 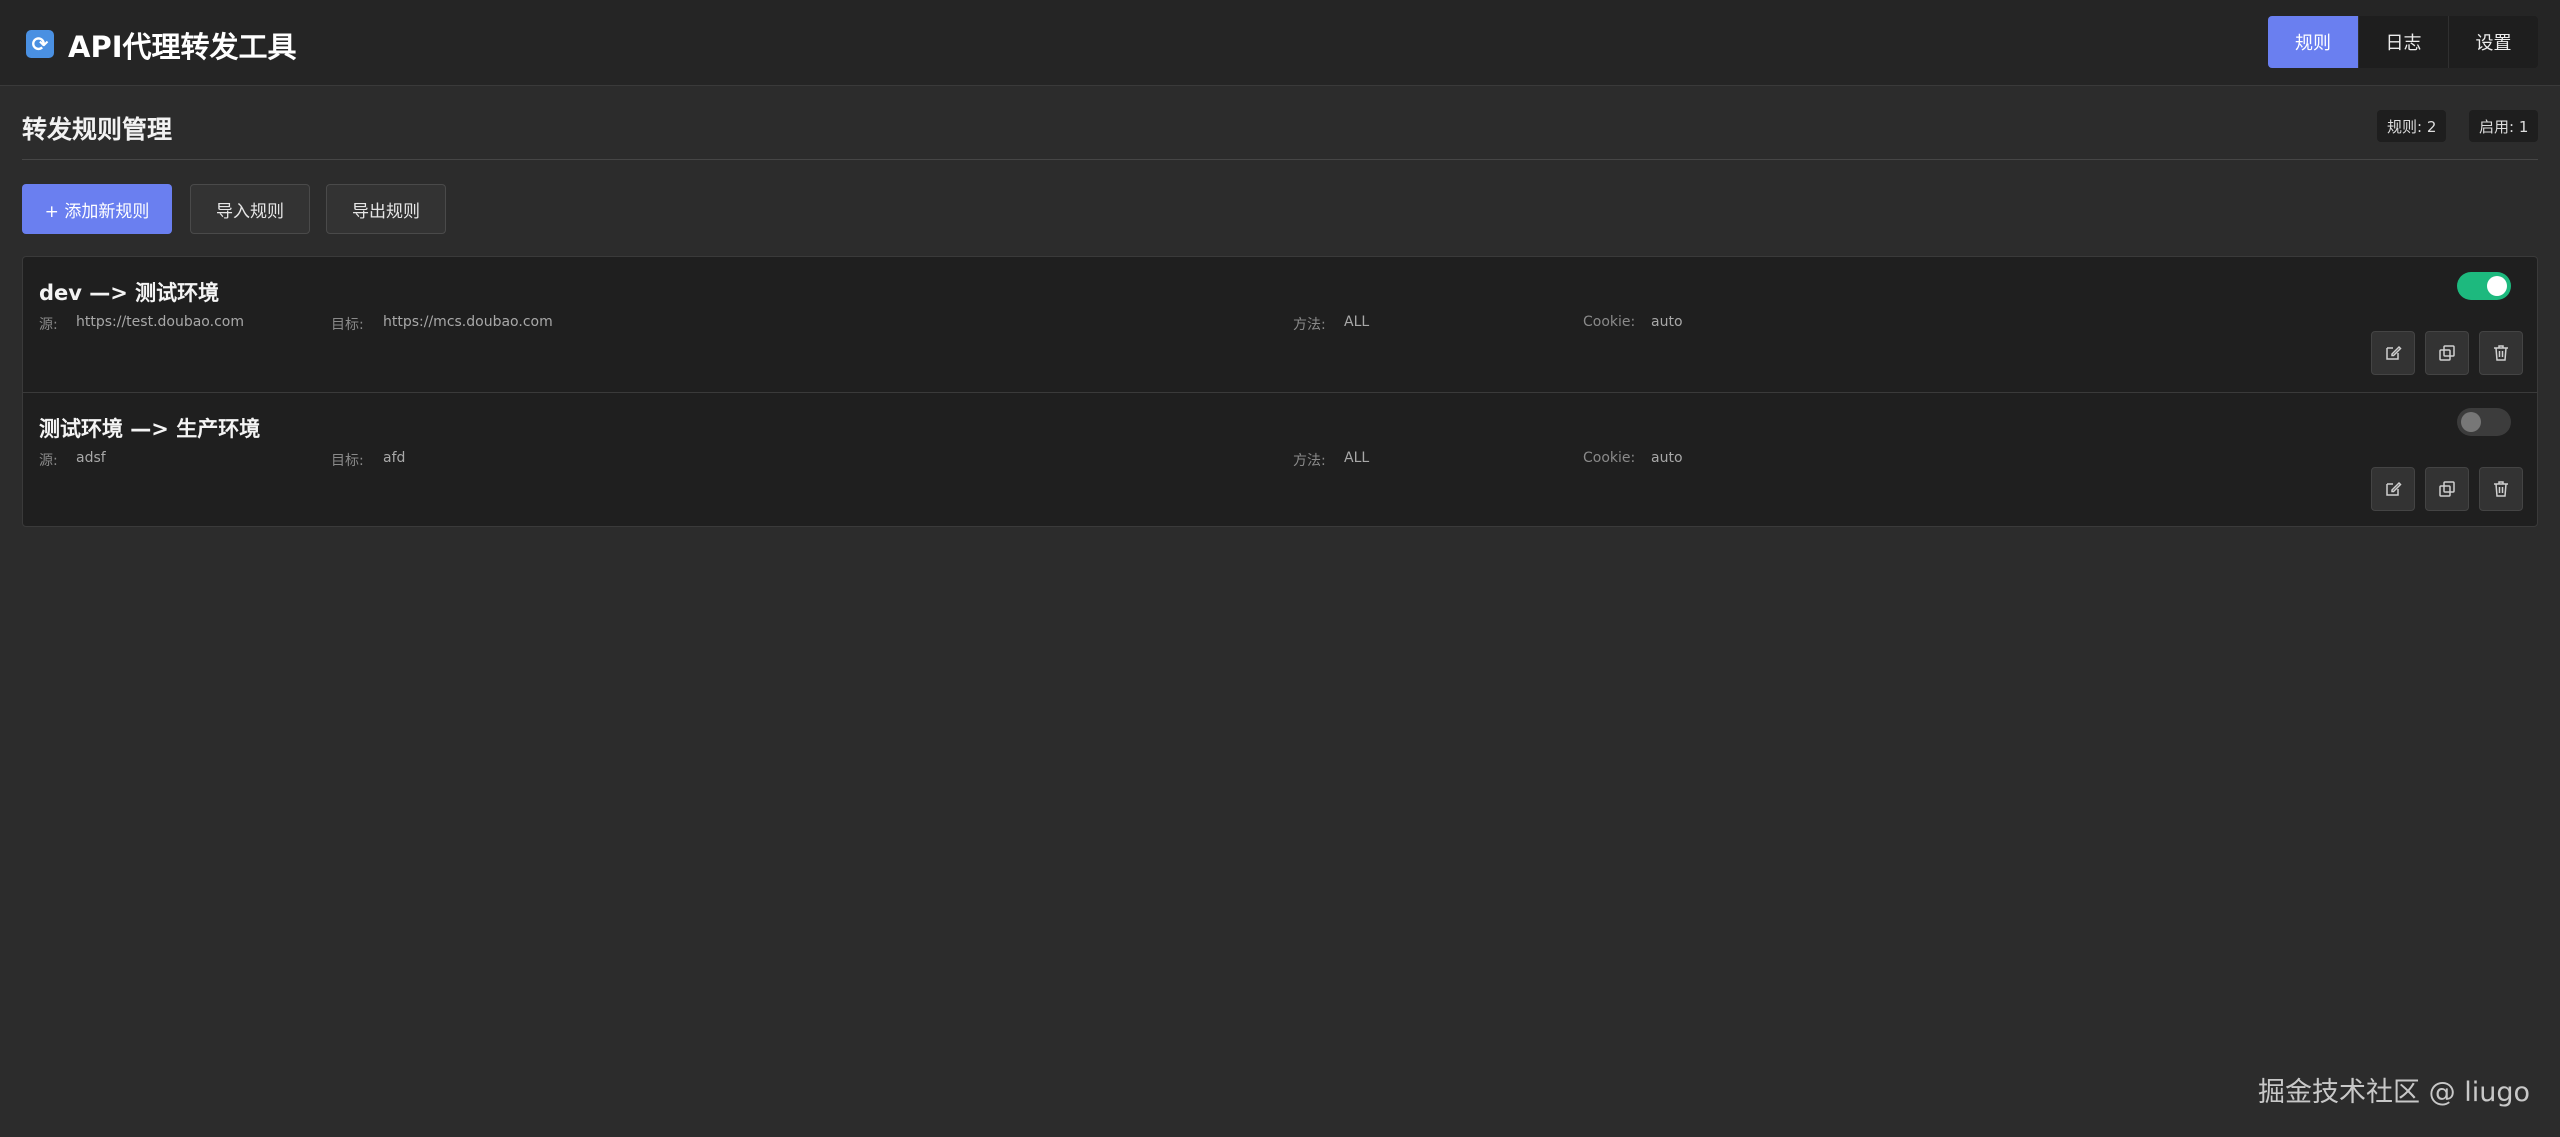 I want to click on source-value: adsf, so click(x=91, y=458).